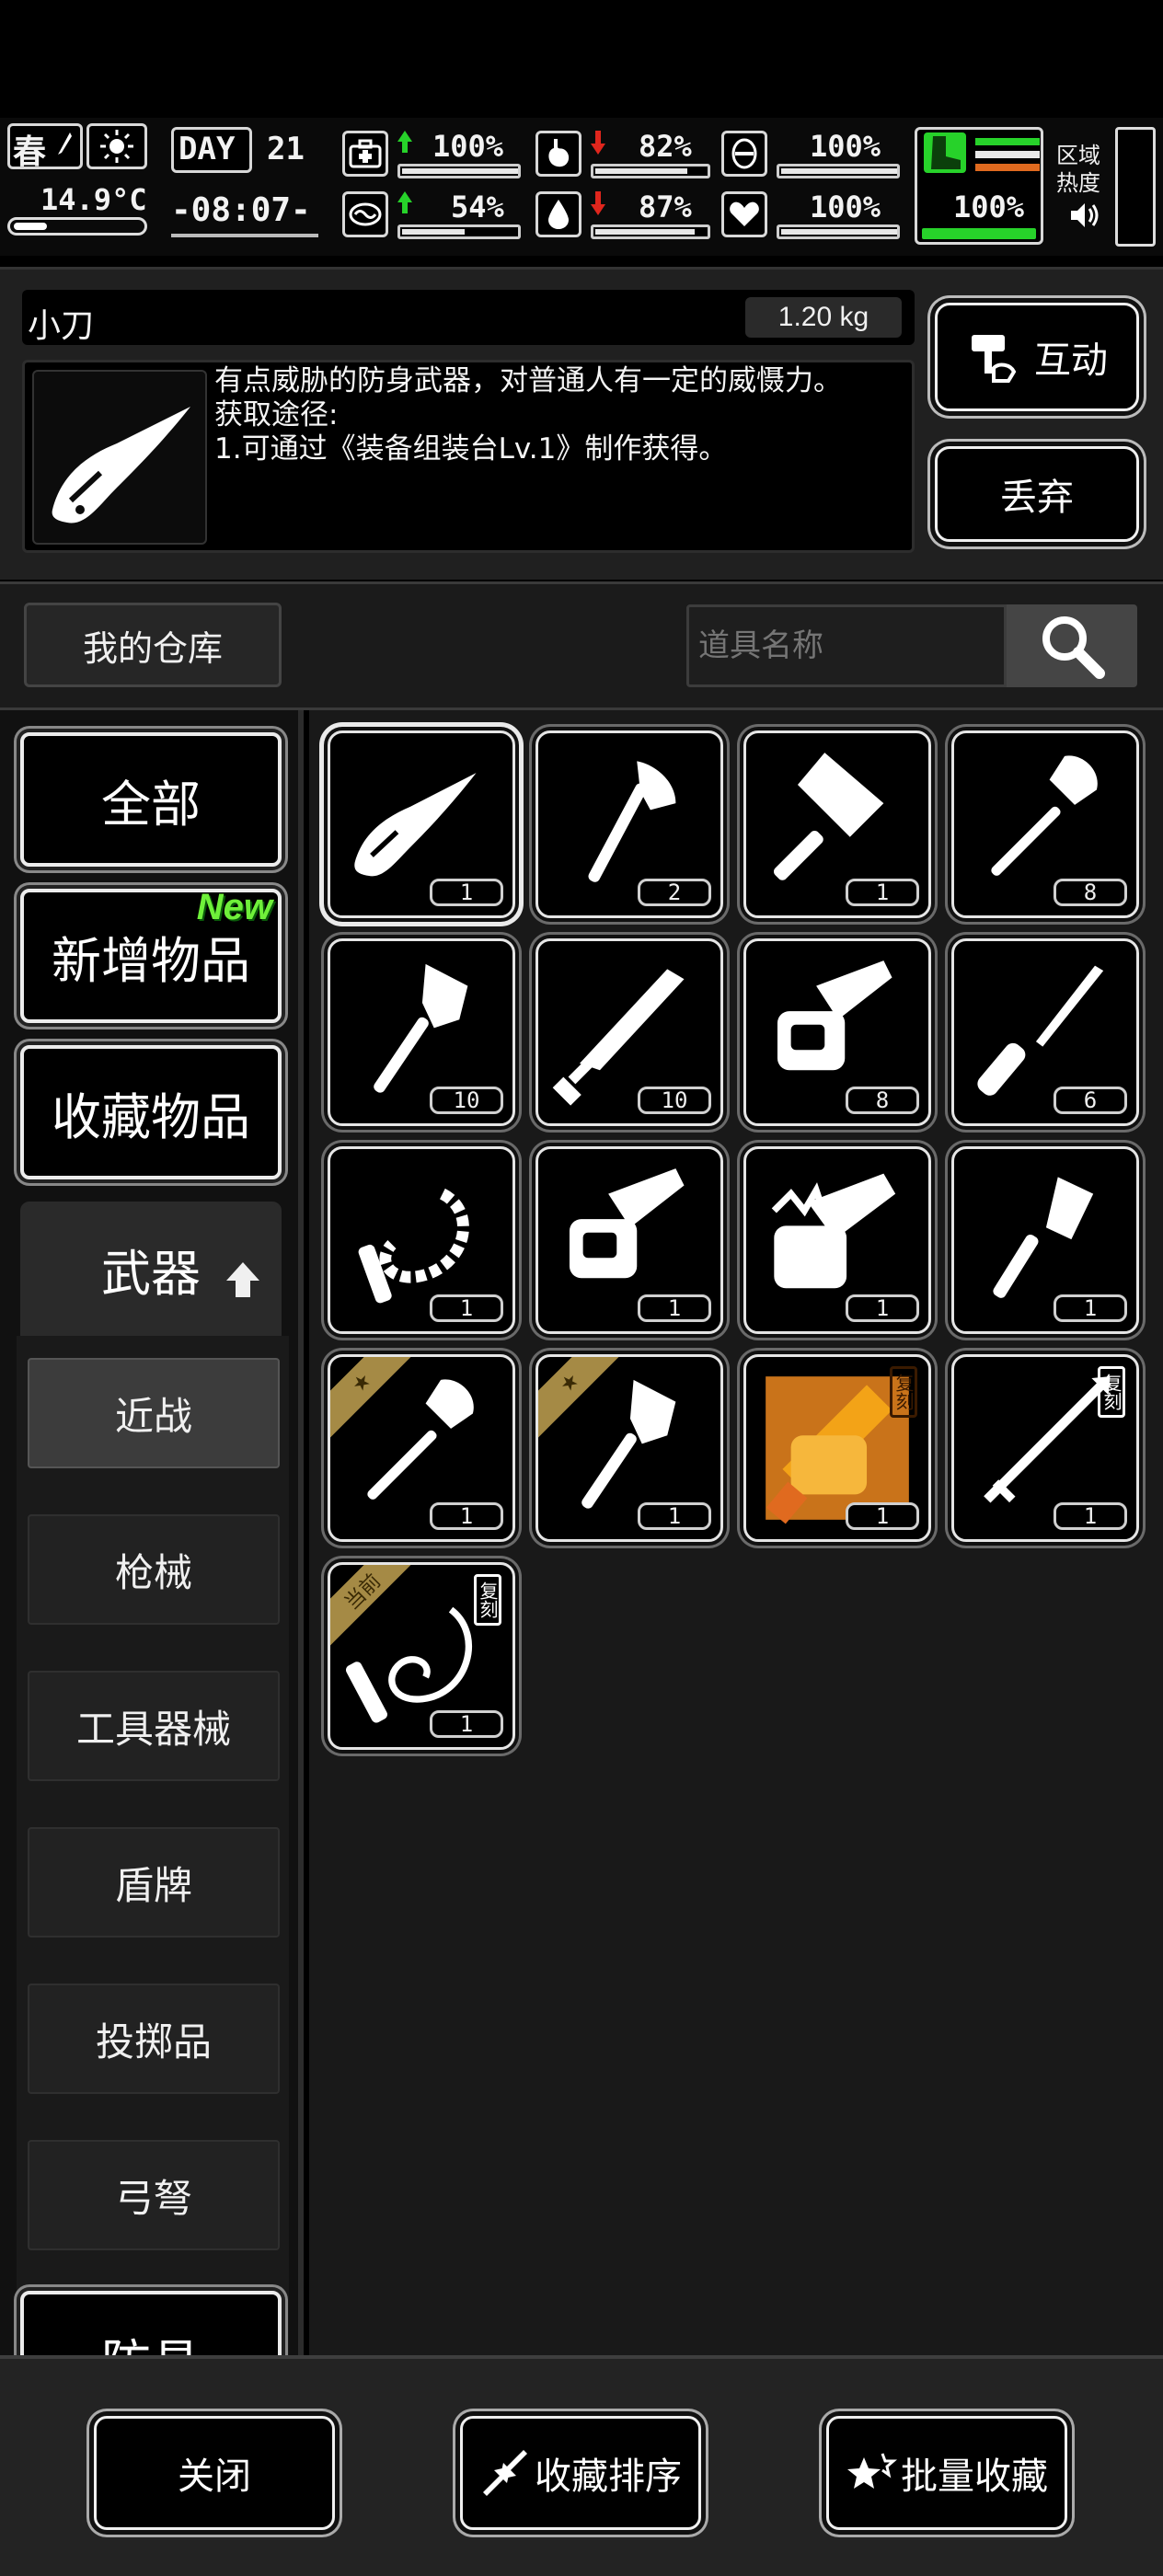  Describe the element at coordinates (153, 1885) in the screenshot. I see `subcategory-shields-label: 盾牌` at that location.